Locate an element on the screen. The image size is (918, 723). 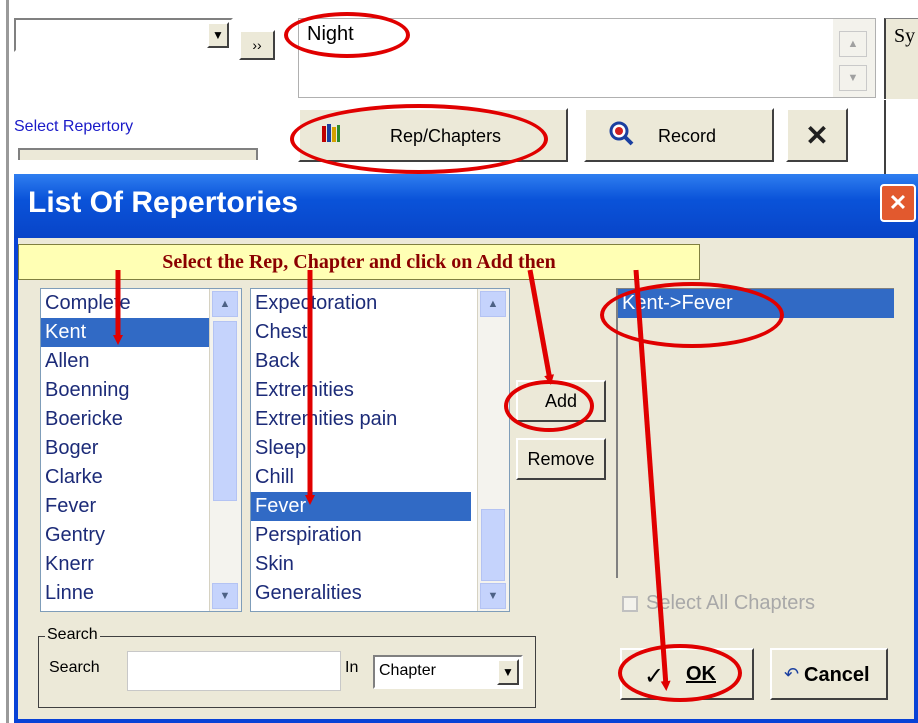
repertory-list-item: Boger is located at coordinates (127, 448).